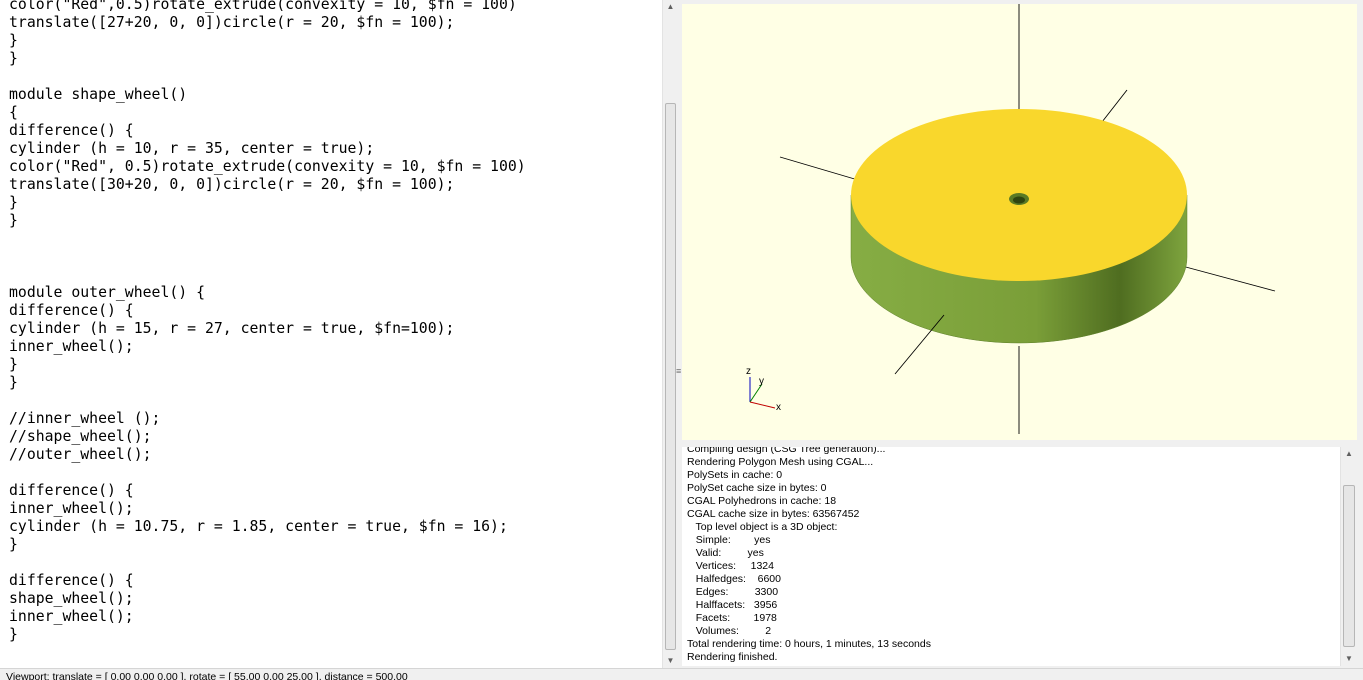 The image size is (1363, 680). What do you see at coordinates (679, 371) in the screenshot?
I see `splitter-grip-icon: ≡` at bounding box center [679, 371].